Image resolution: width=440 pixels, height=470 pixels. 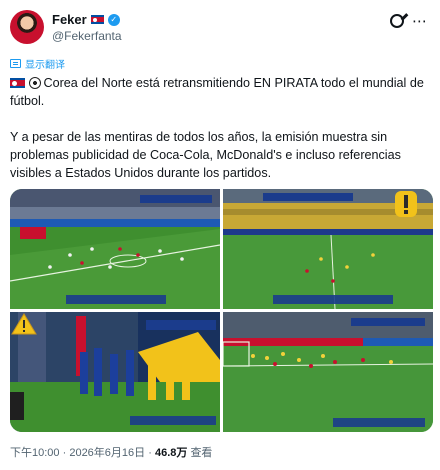 What do you see at coordinates (113, 19) in the screenshot?
I see `verified-badge-icon: ✓` at bounding box center [113, 19].